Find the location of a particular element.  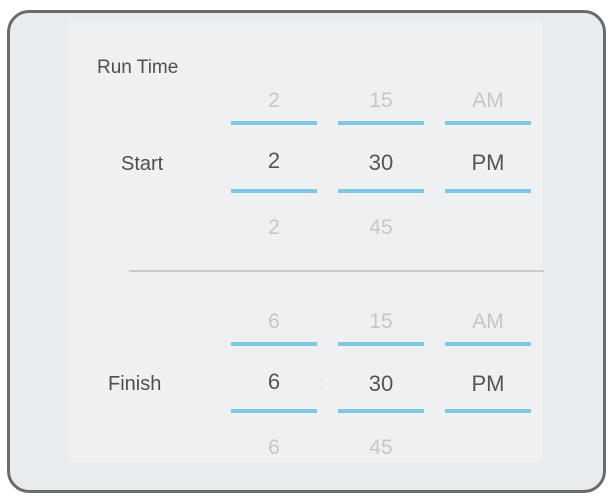

start-minute-bottom-line is located at coordinates (381, 191).